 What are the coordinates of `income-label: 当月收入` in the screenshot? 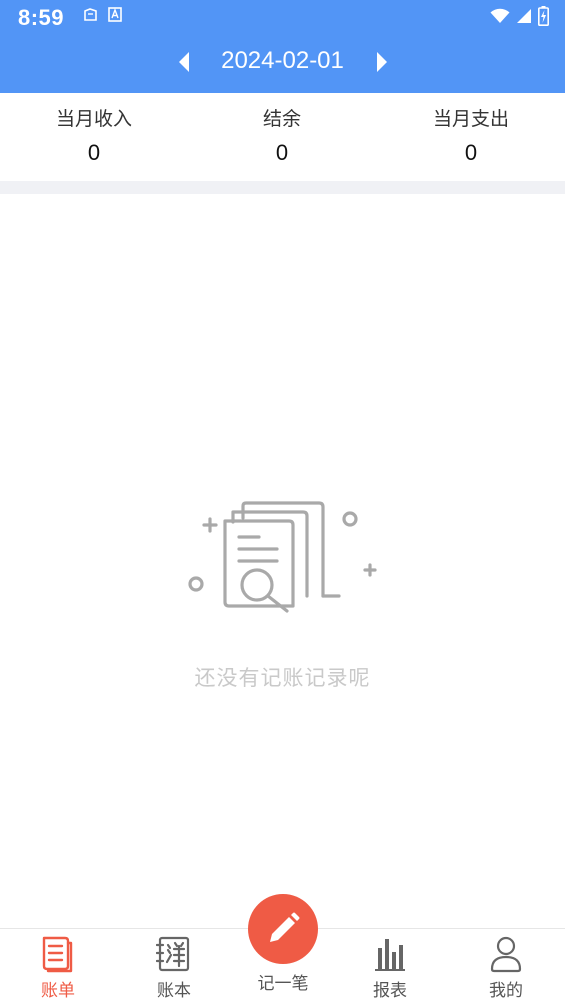 It's located at (93, 119).